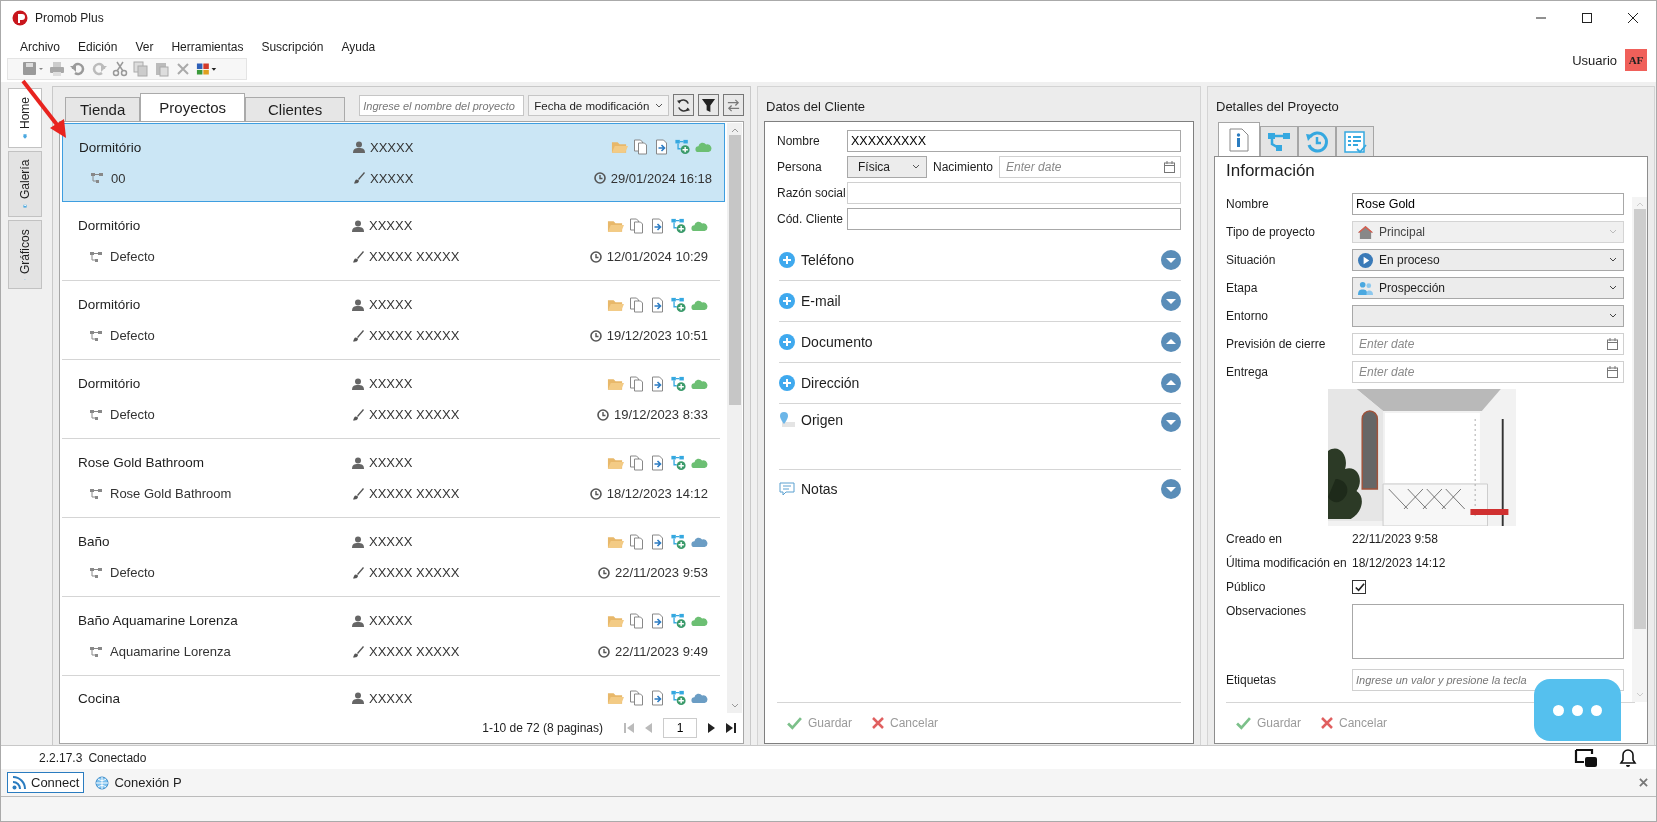 This screenshot has height=822, width=1657. What do you see at coordinates (144, 47) in the screenshot?
I see `menu-item: Ver` at bounding box center [144, 47].